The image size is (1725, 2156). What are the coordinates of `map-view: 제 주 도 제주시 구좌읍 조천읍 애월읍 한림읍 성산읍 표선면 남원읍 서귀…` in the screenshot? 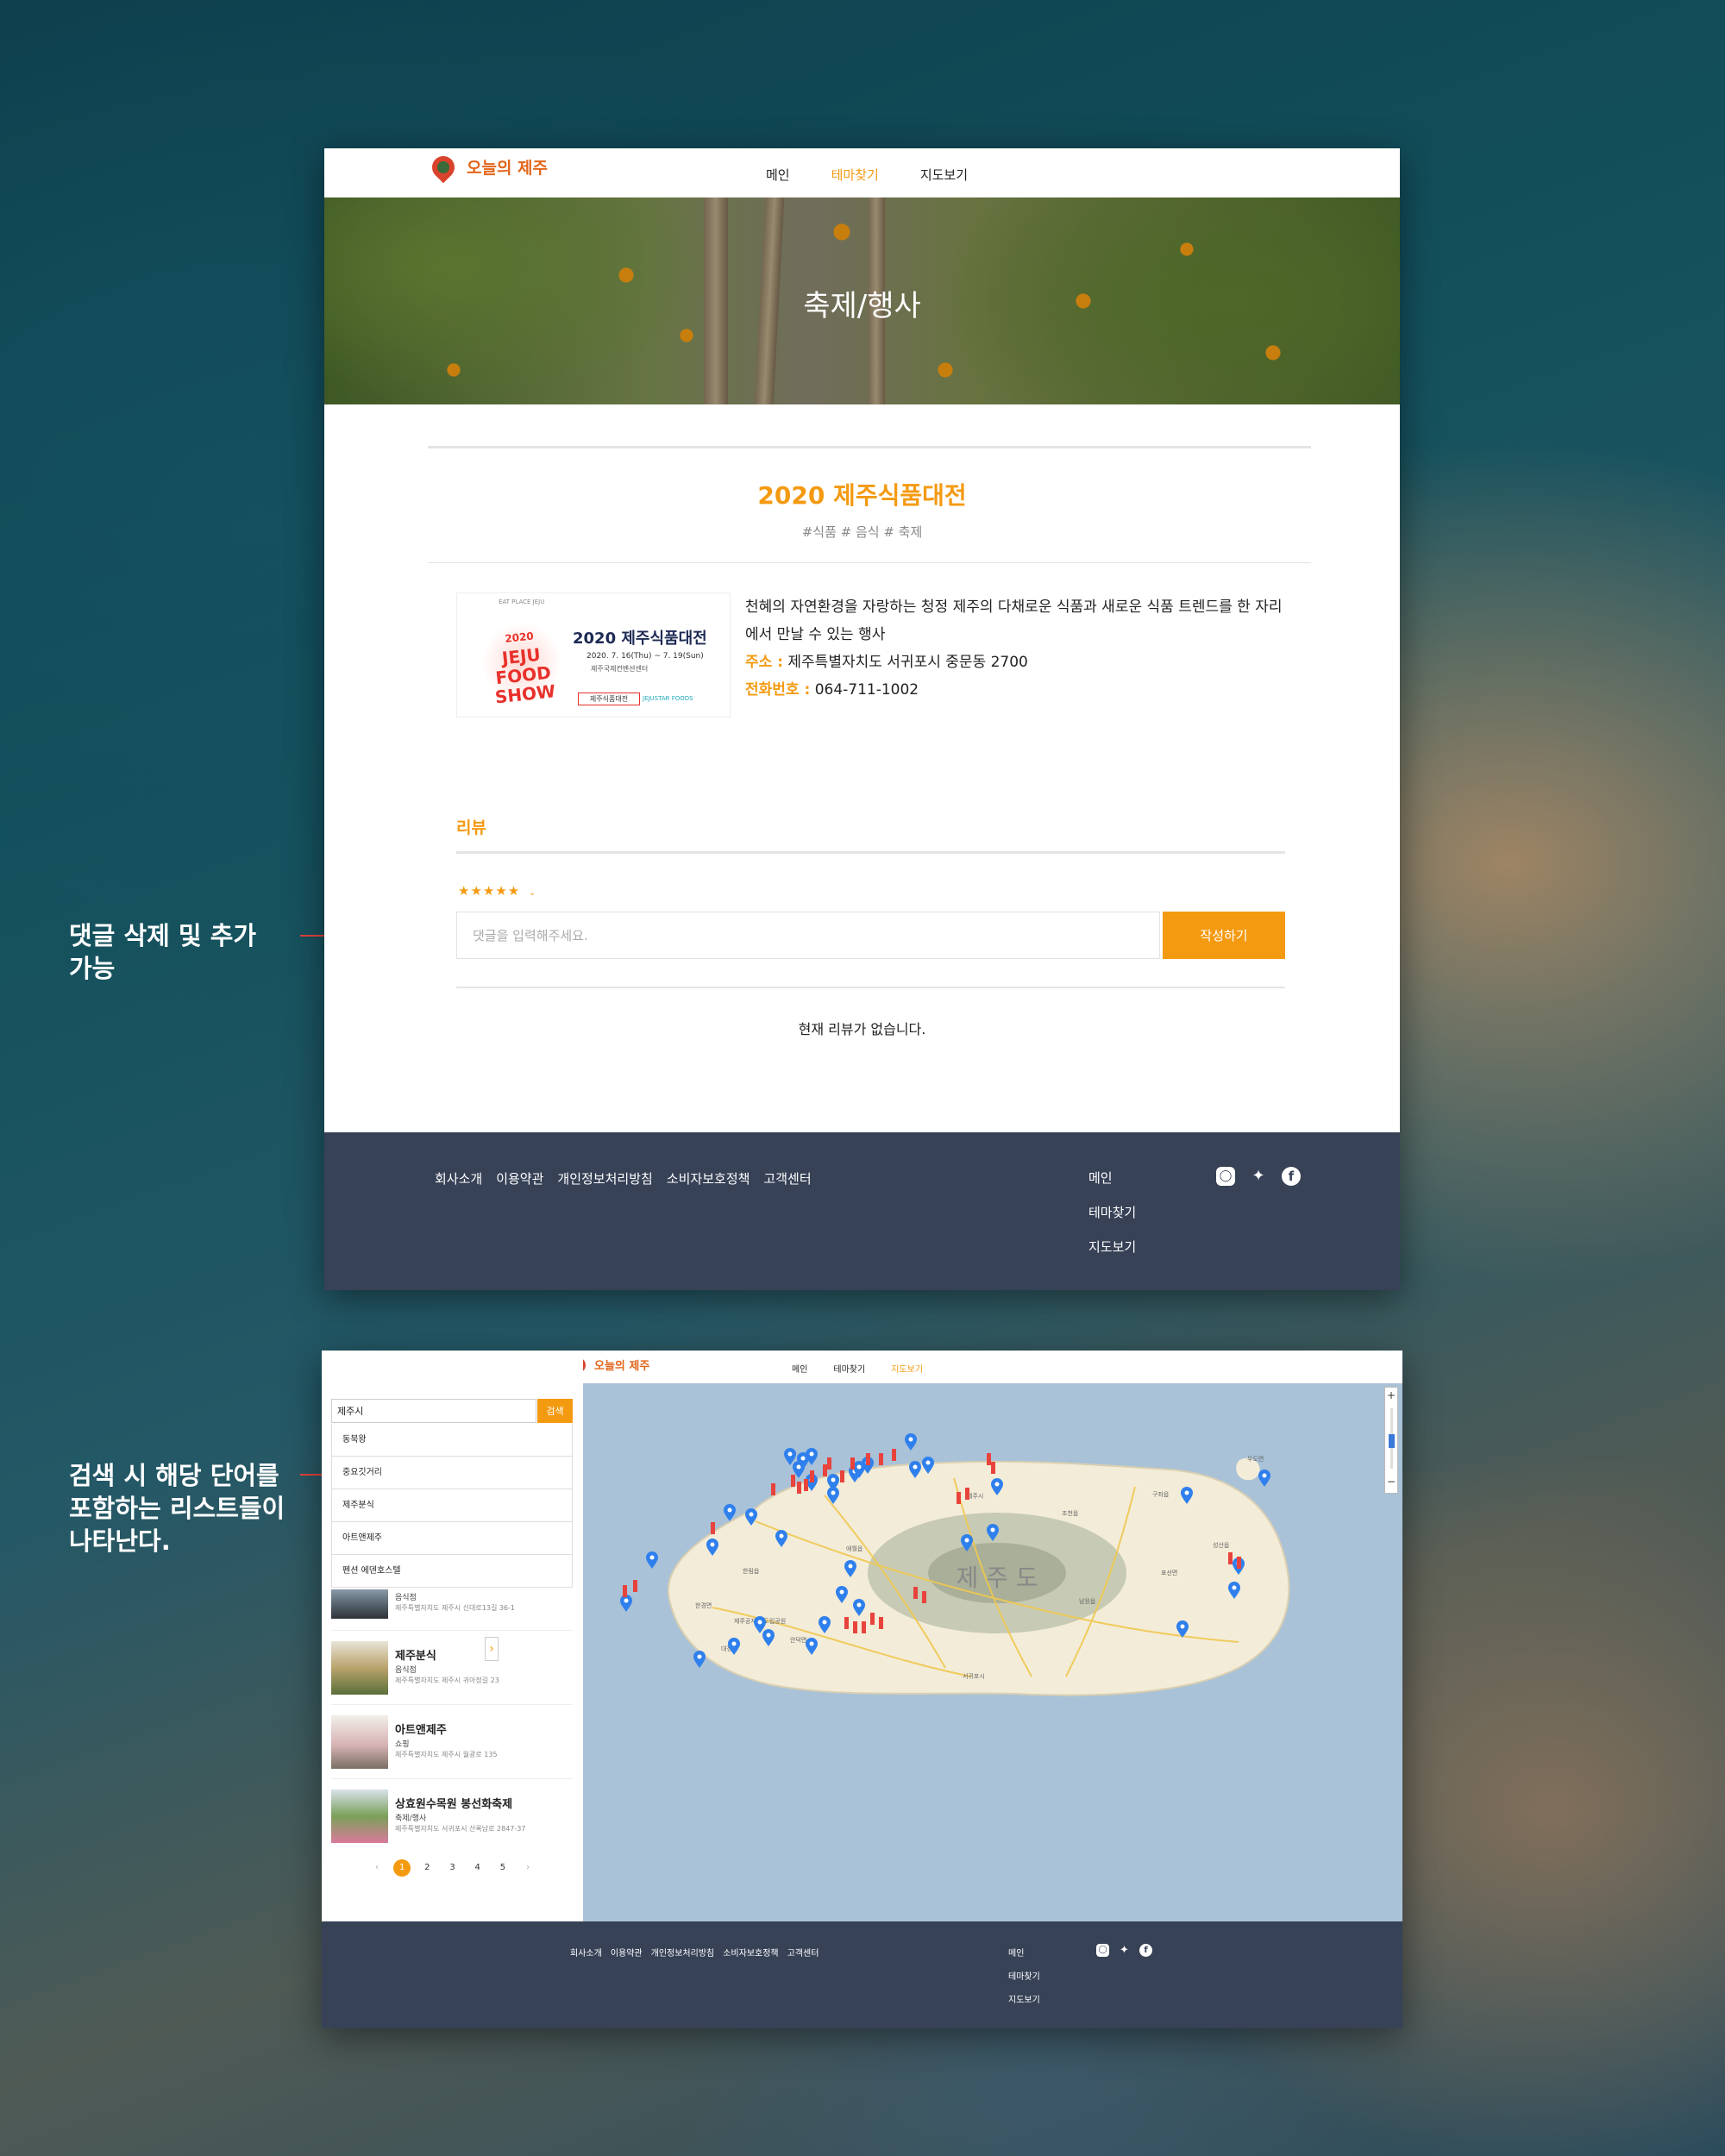 It's located at (993, 1652).